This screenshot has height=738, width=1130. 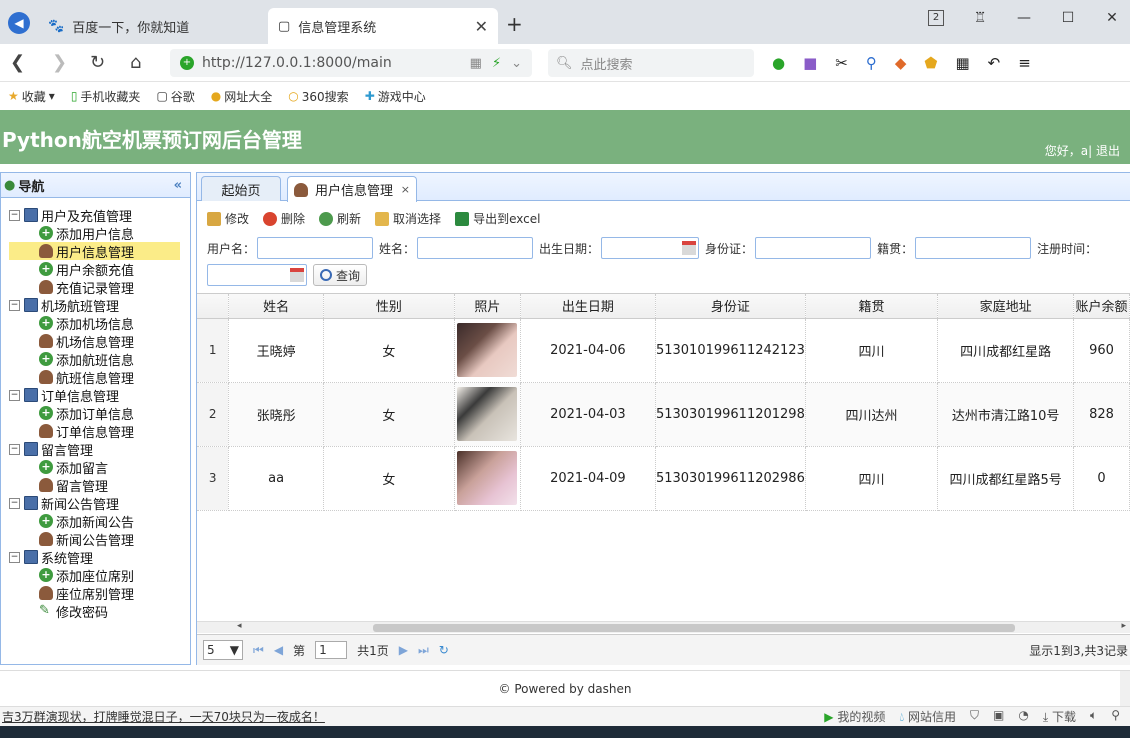 What do you see at coordinates (99, 341) in the screenshot?
I see `sidebar-item: 机场信息管理` at bounding box center [99, 341].